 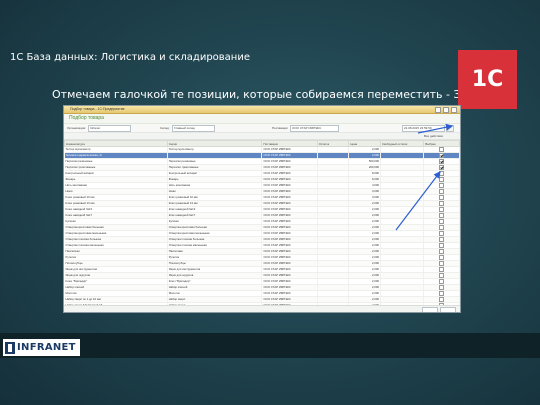 I want to click on maximize-icon, so click(x=446, y=110).